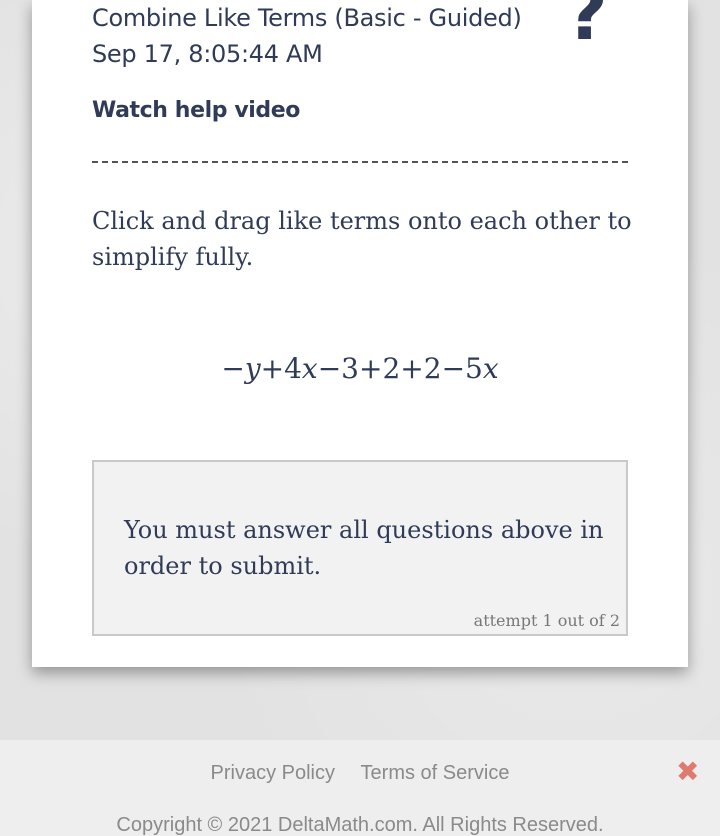 The height and width of the screenshot is (836, 720). I want to click on terms-of-service-link: Terms of Service, so click(435, 773).